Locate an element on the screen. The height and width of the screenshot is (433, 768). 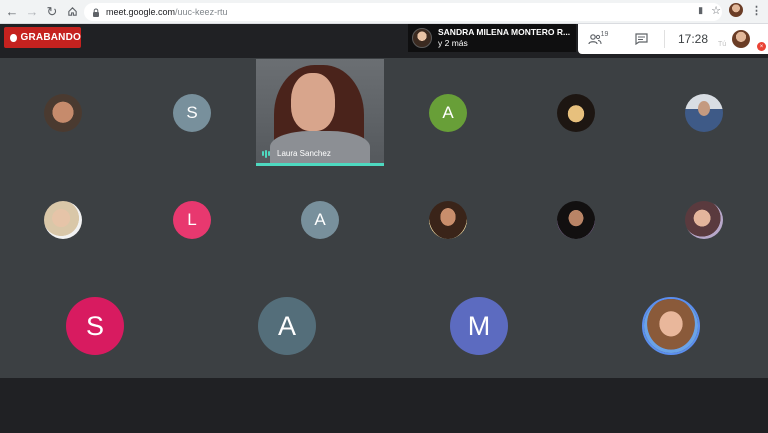
self-view is located at coordinates (741, 39).